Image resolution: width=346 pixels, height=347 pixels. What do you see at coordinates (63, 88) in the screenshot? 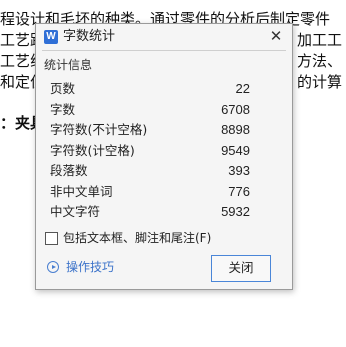
I see `stat-label: 页数` at bounding box center [63, 88].